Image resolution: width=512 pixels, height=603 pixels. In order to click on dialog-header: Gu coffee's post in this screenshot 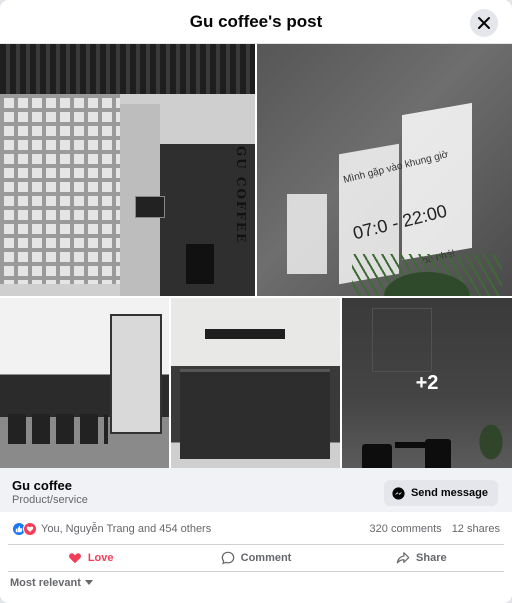, I will do `click(256, 22)`.